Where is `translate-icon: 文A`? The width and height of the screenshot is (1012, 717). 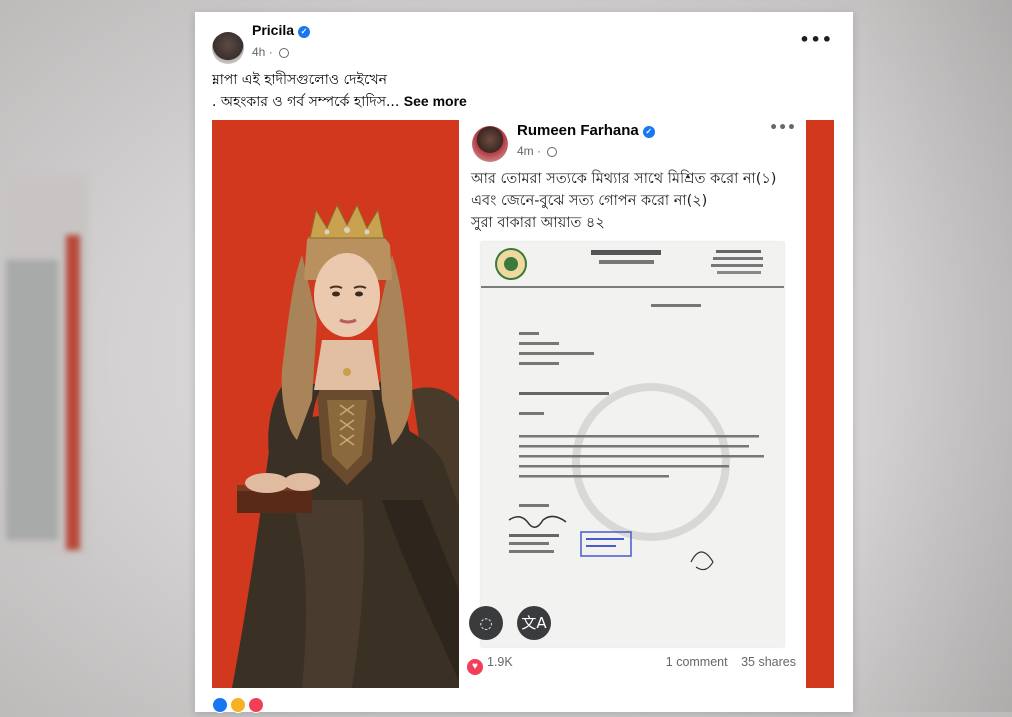
translate-icon: 文A is located at coordinates (534, 623).